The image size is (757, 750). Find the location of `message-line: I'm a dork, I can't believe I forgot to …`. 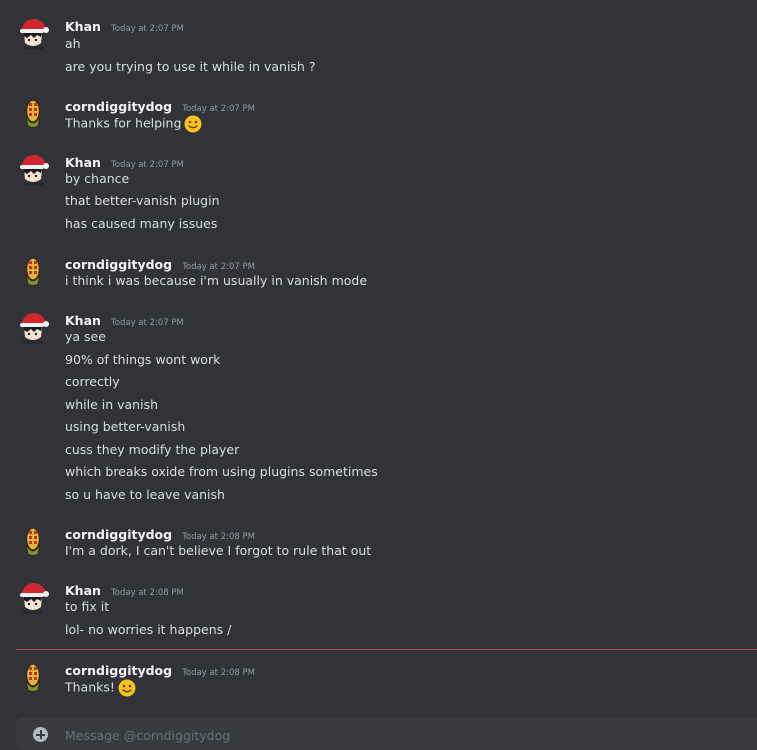

message-line: I'm a dork, I can't believe I forgot to … is located at coordinates (218, 550).